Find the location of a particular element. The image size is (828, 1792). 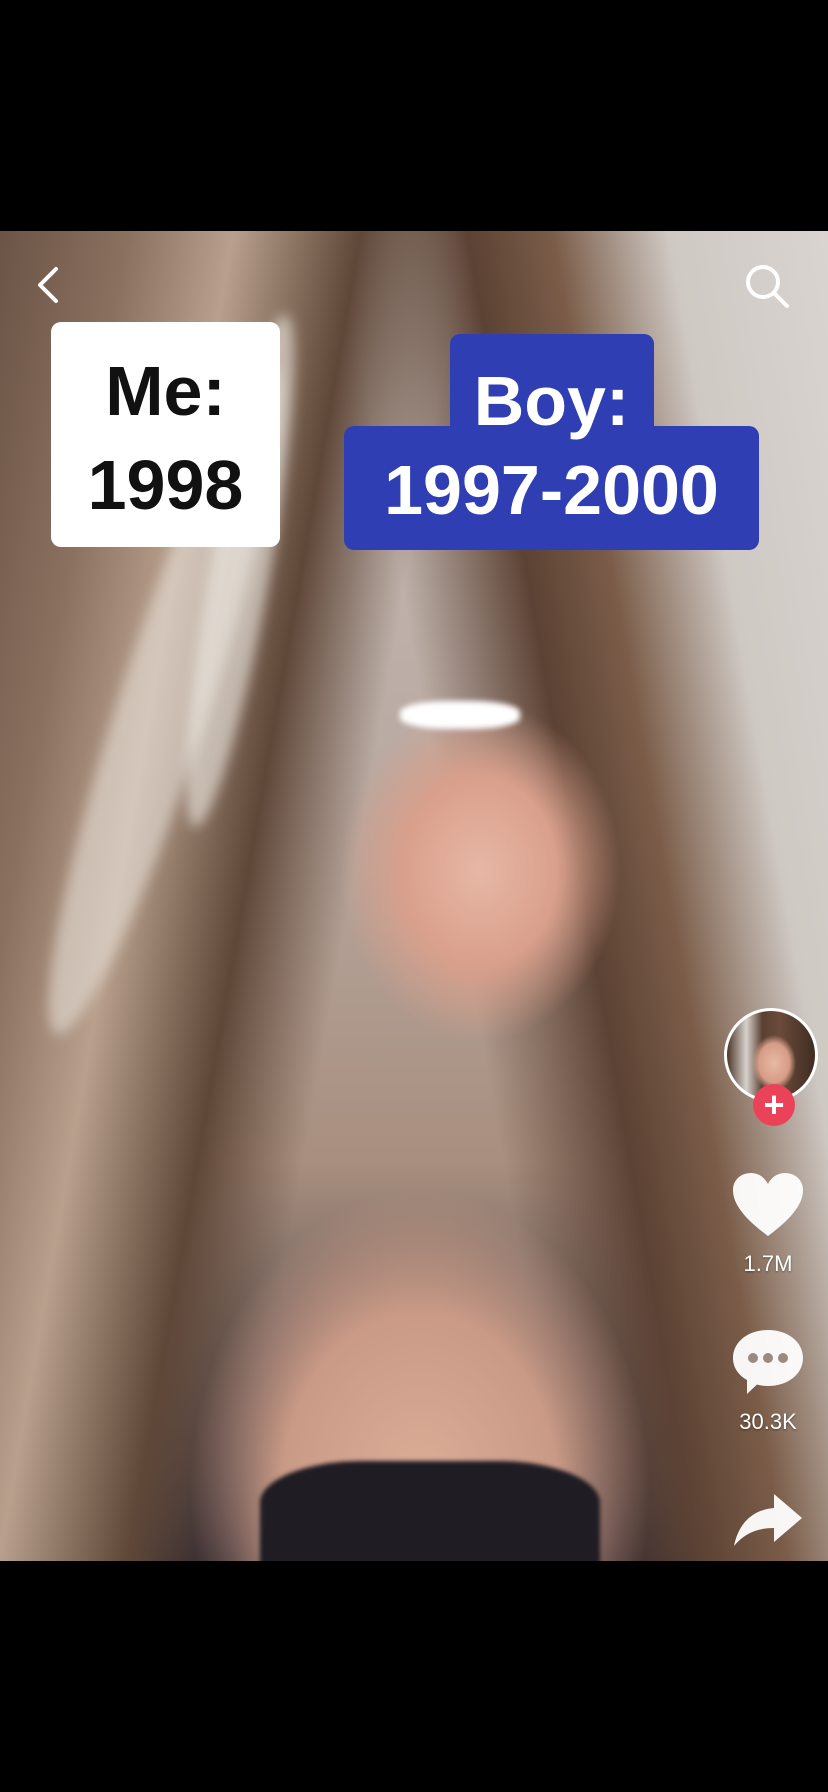

heart-icon is located at coordinates (768, 1204).